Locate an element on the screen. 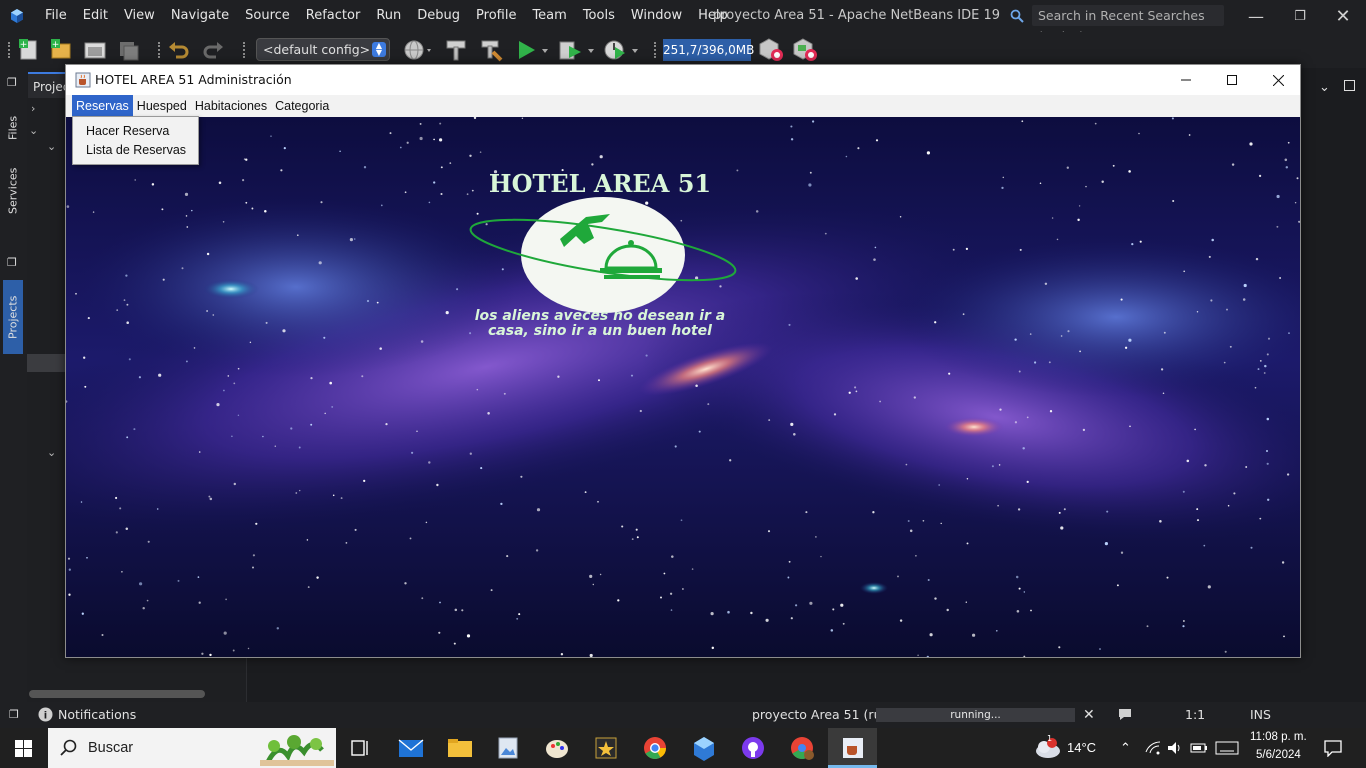 This screenshot has width=1366, height=768. undo-icon is located at coordinates (179, 50).